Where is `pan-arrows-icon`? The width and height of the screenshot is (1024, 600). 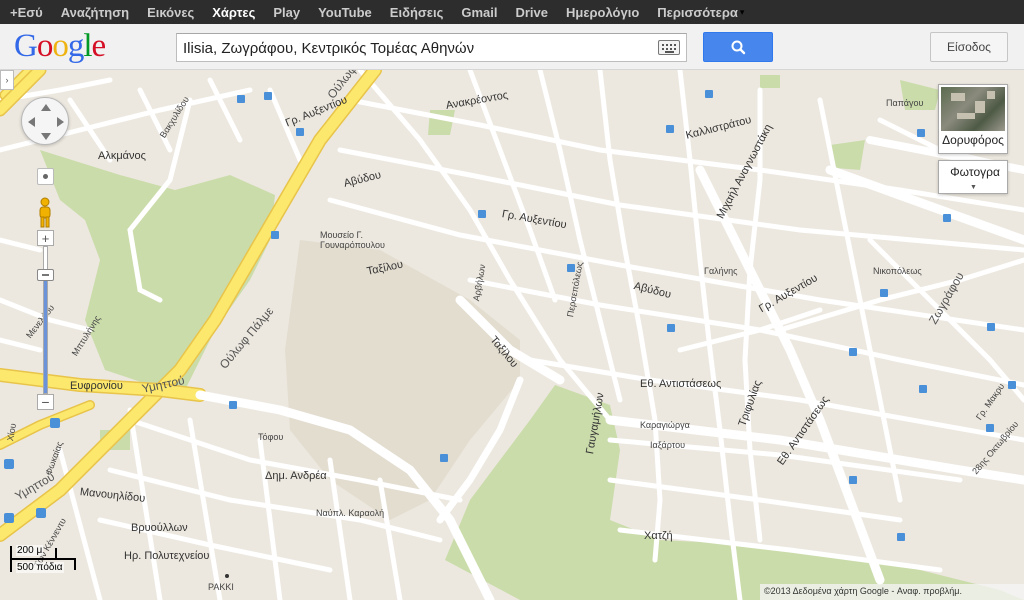
pan-arrows-icon is located at coordinates (46, 122).